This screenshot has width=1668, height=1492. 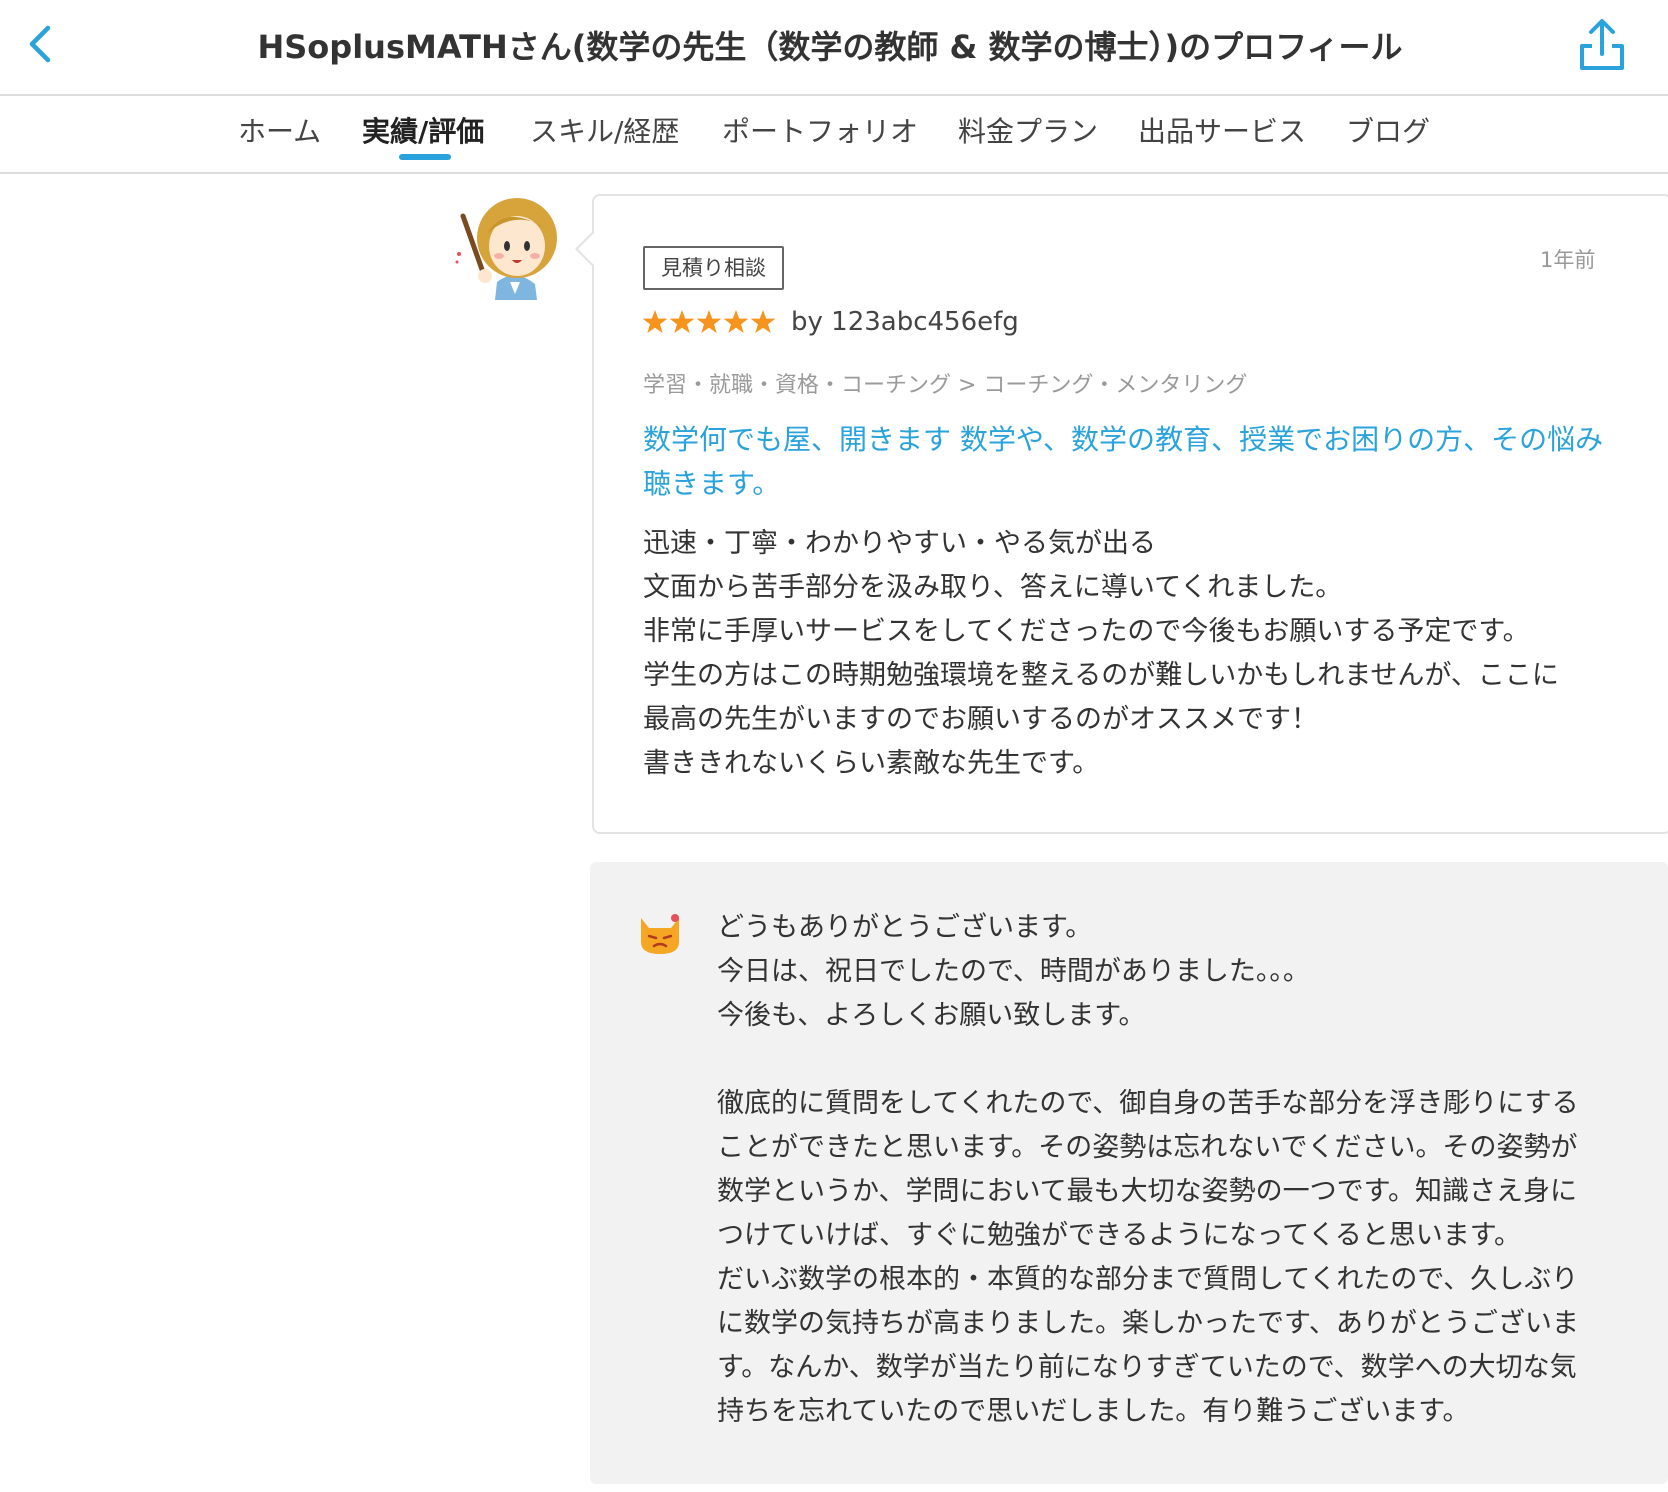 I want to click on seller-avatar, so click(x=660, y=932).